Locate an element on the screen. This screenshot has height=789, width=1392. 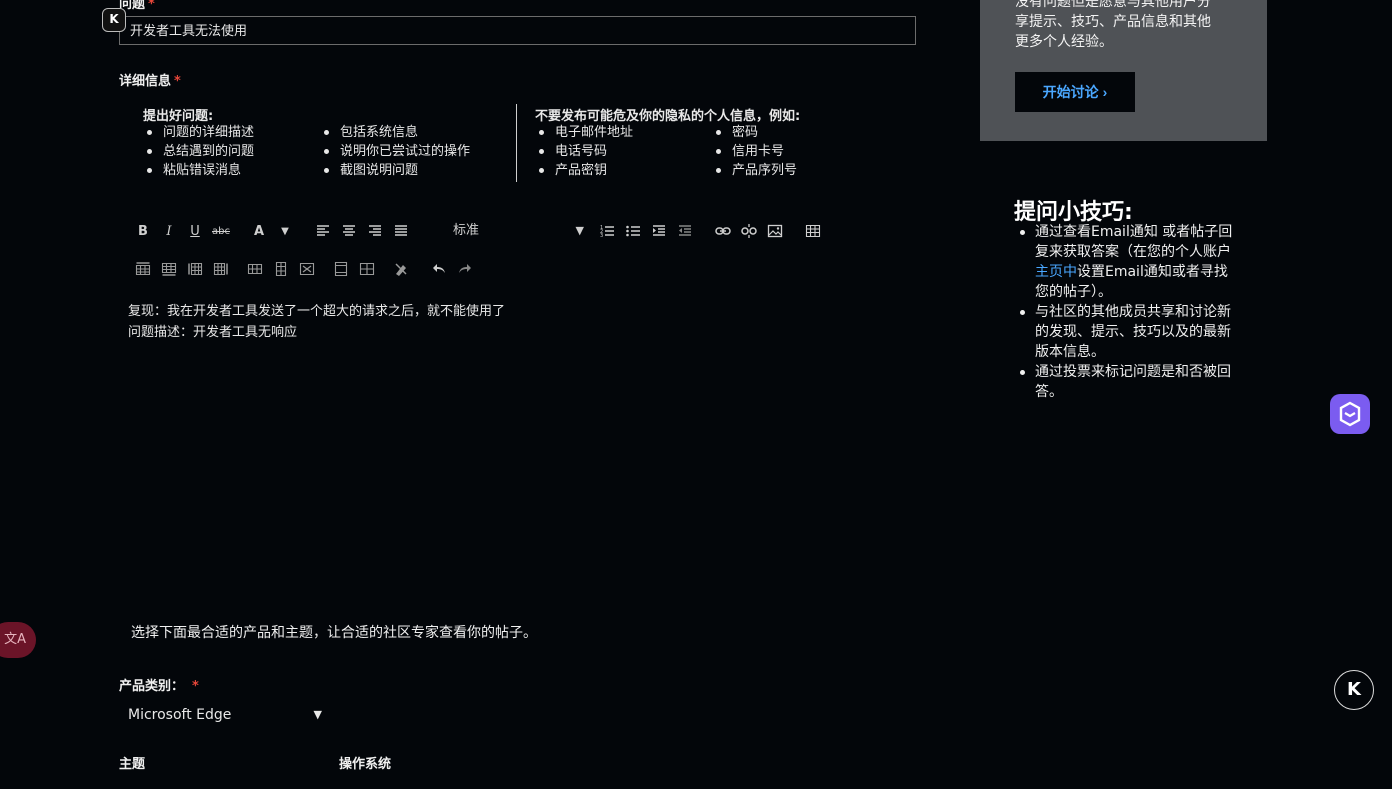
assistant-fab is located at coordinates (1350, 414).